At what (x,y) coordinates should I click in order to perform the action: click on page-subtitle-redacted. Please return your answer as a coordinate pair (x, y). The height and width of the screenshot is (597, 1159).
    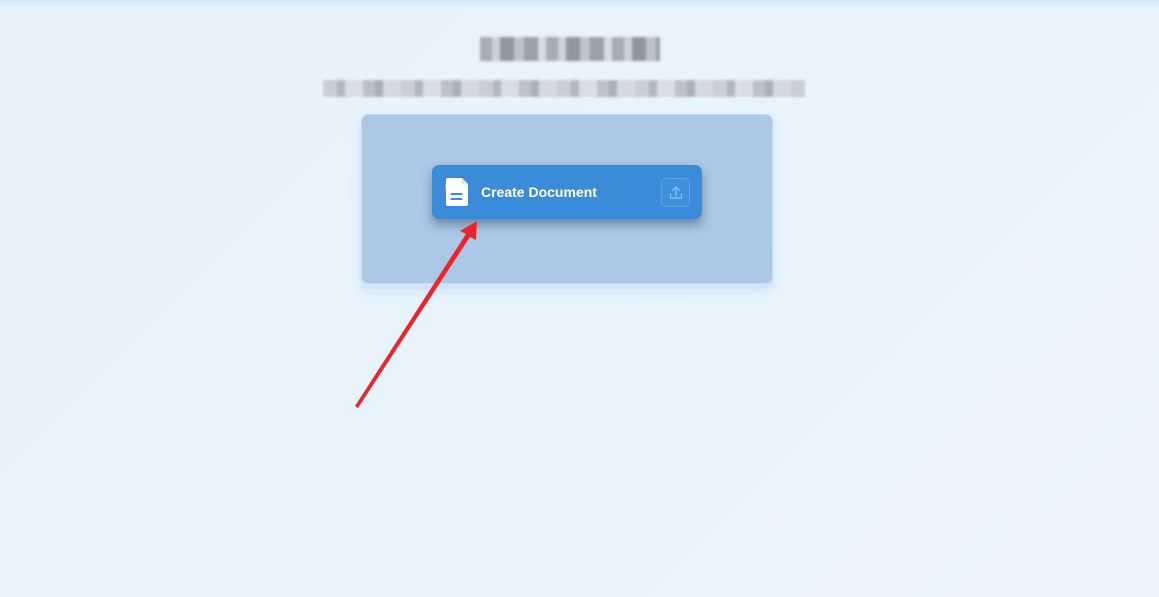
    Looking at the image, I should click on (564, 88).